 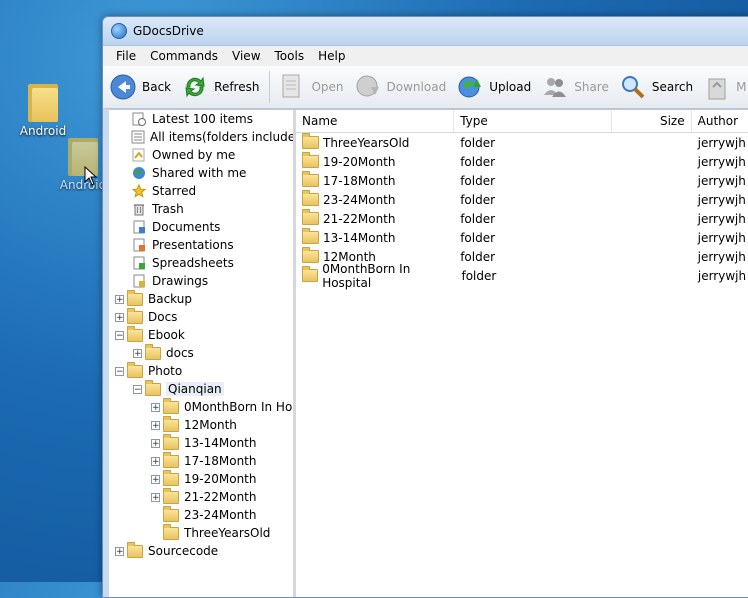 What do you see at coordinates (201, 370) in the screenshot?
I see `tree-item-photo: − Photo` at bounding box center [201, 370].